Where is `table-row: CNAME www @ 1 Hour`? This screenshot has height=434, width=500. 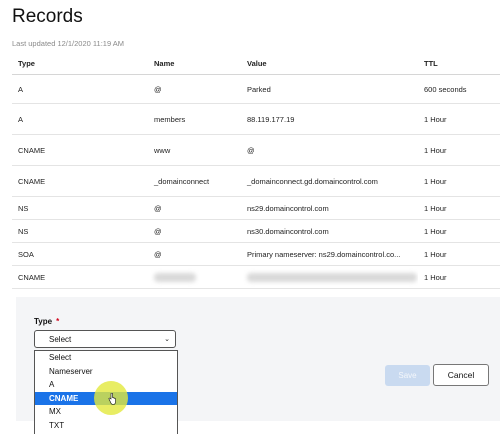 table-row: CNAME www @ 1 Hour is located at coordinates (256, 150).